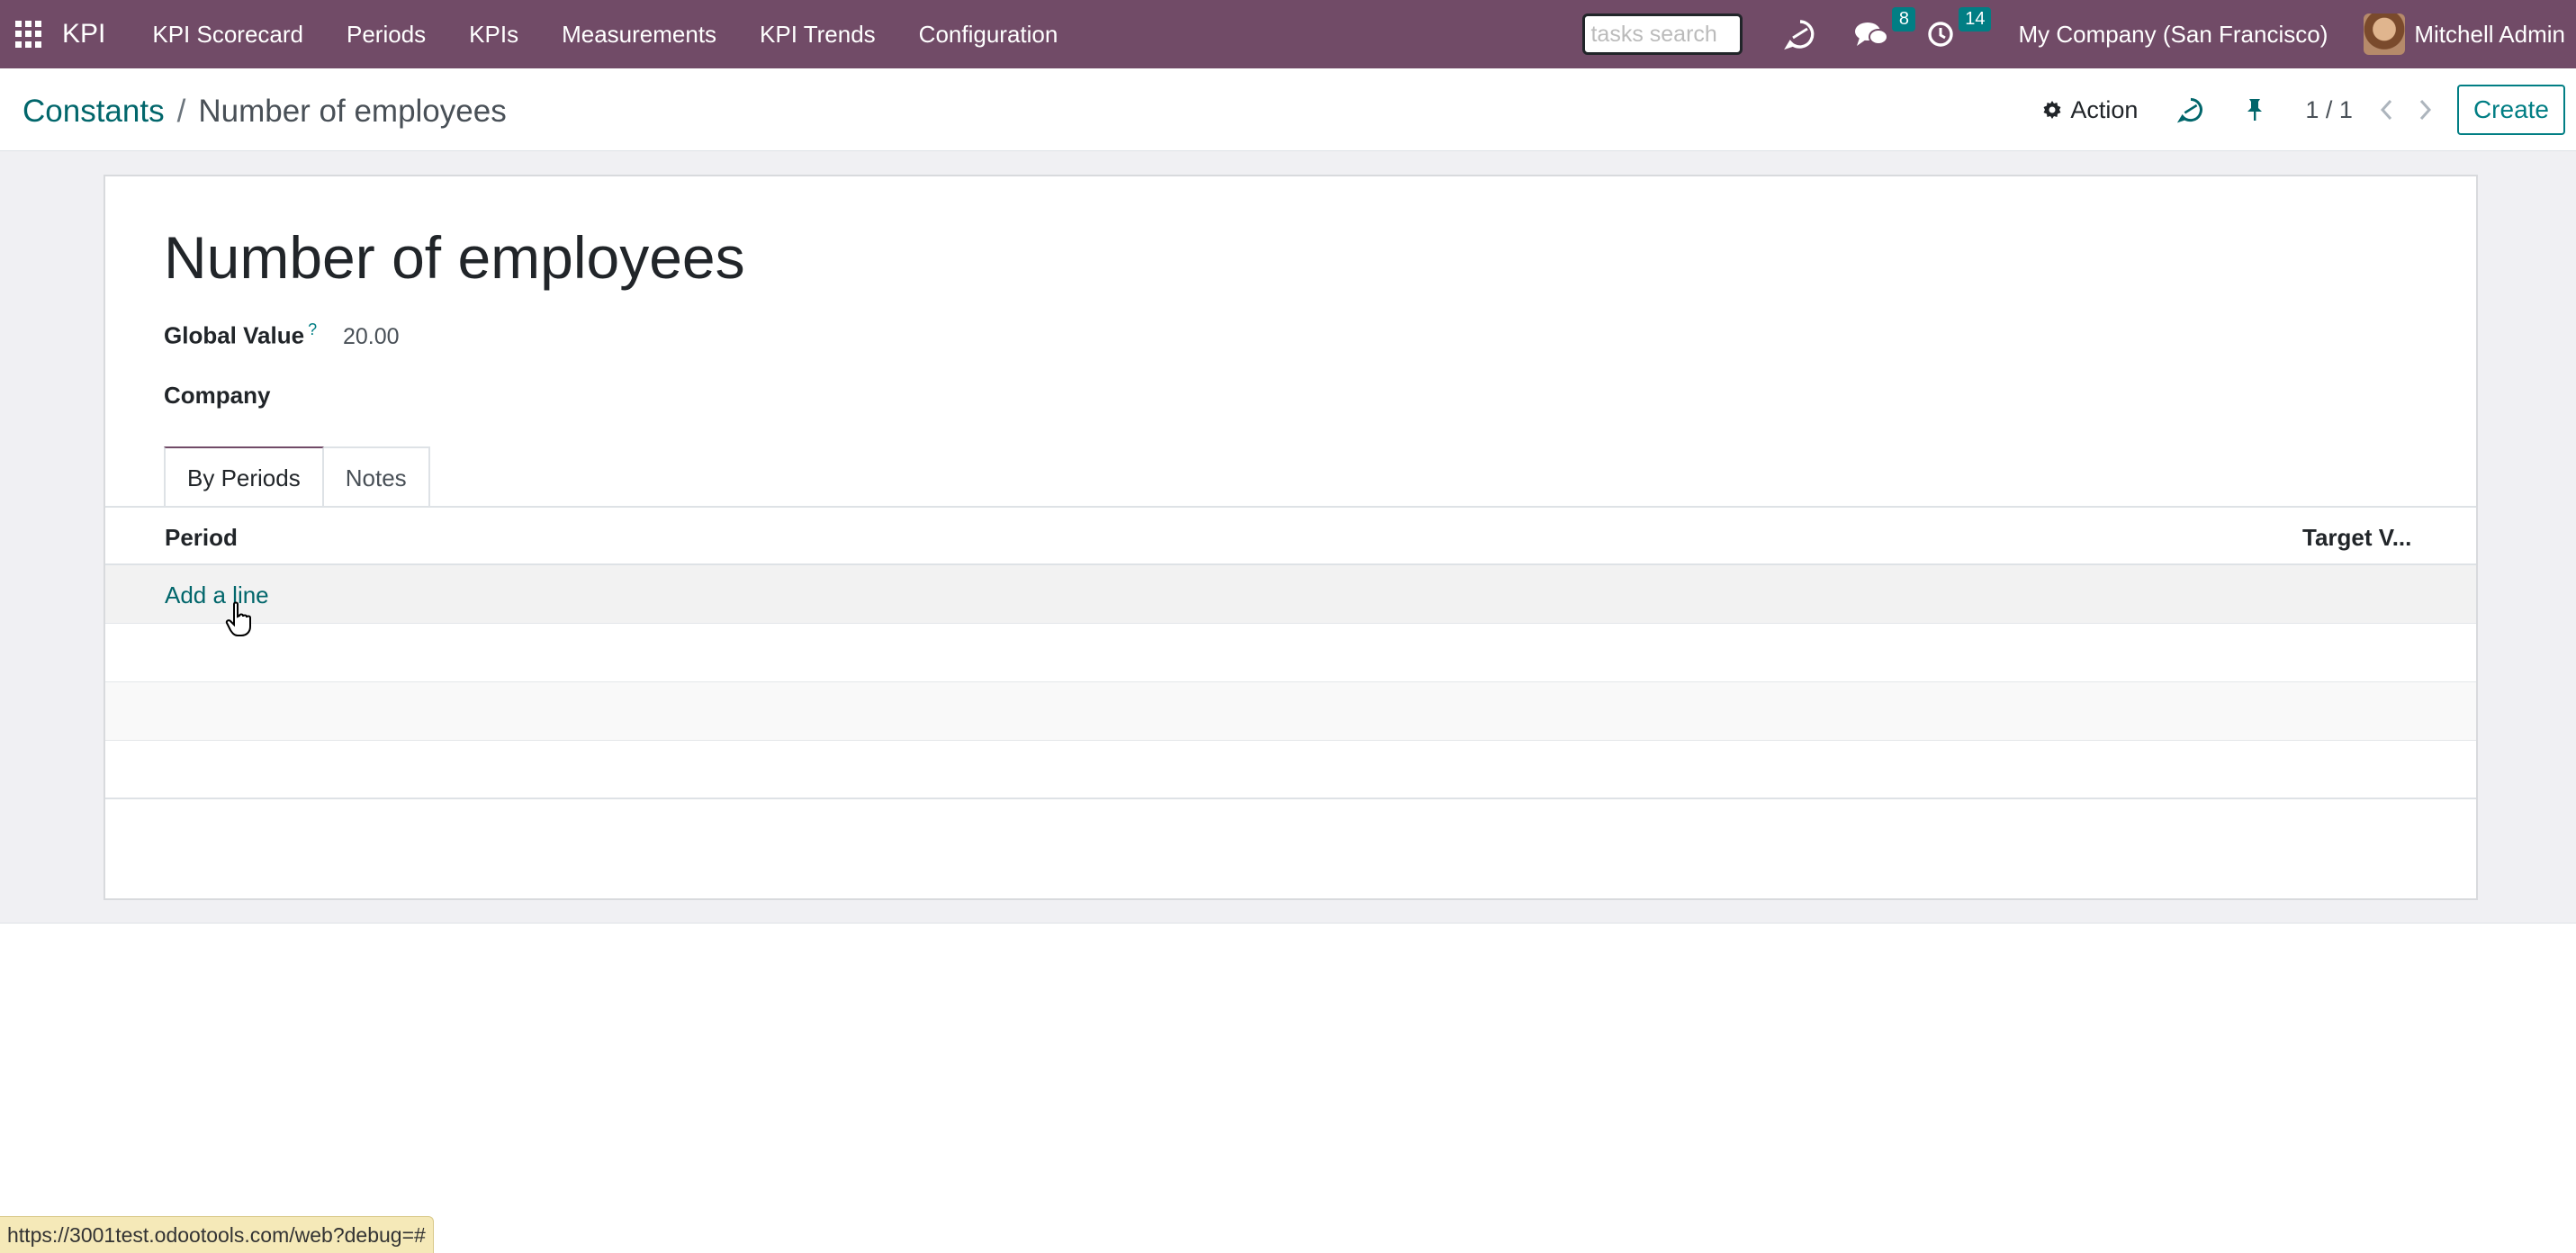  What do you see at coordinates (817, 35) in the screenshot?
I see `menu-kpi-trends: KPI Trends` at bounding box center [817, 35].